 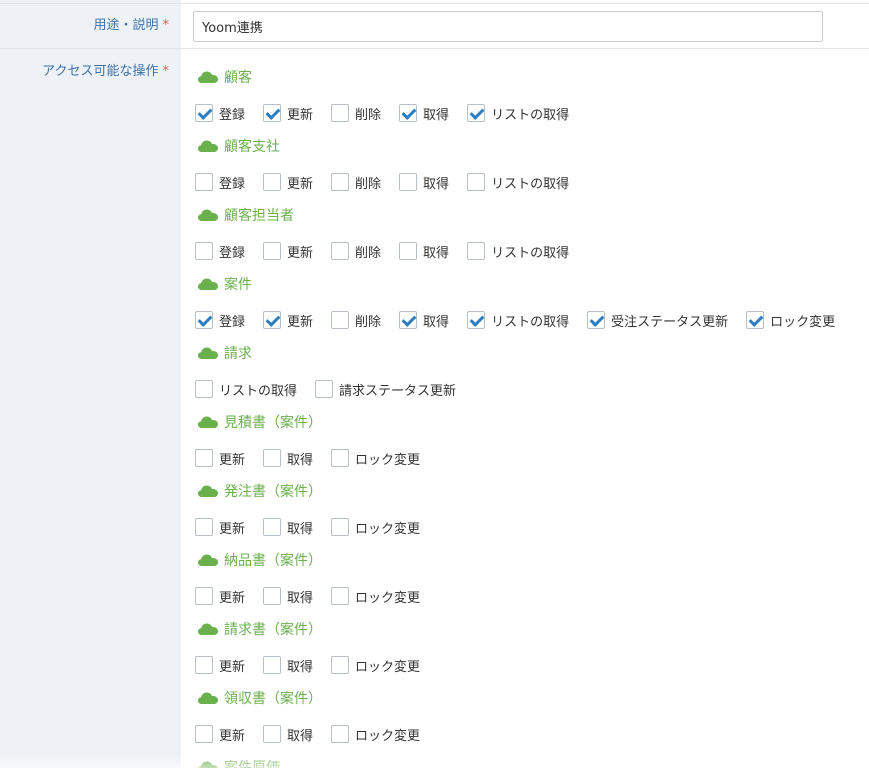 What do you see at coordinates (530, 184) in the screenshot?
I see `option-label: リストの取得` at bounding box center [530, 184].